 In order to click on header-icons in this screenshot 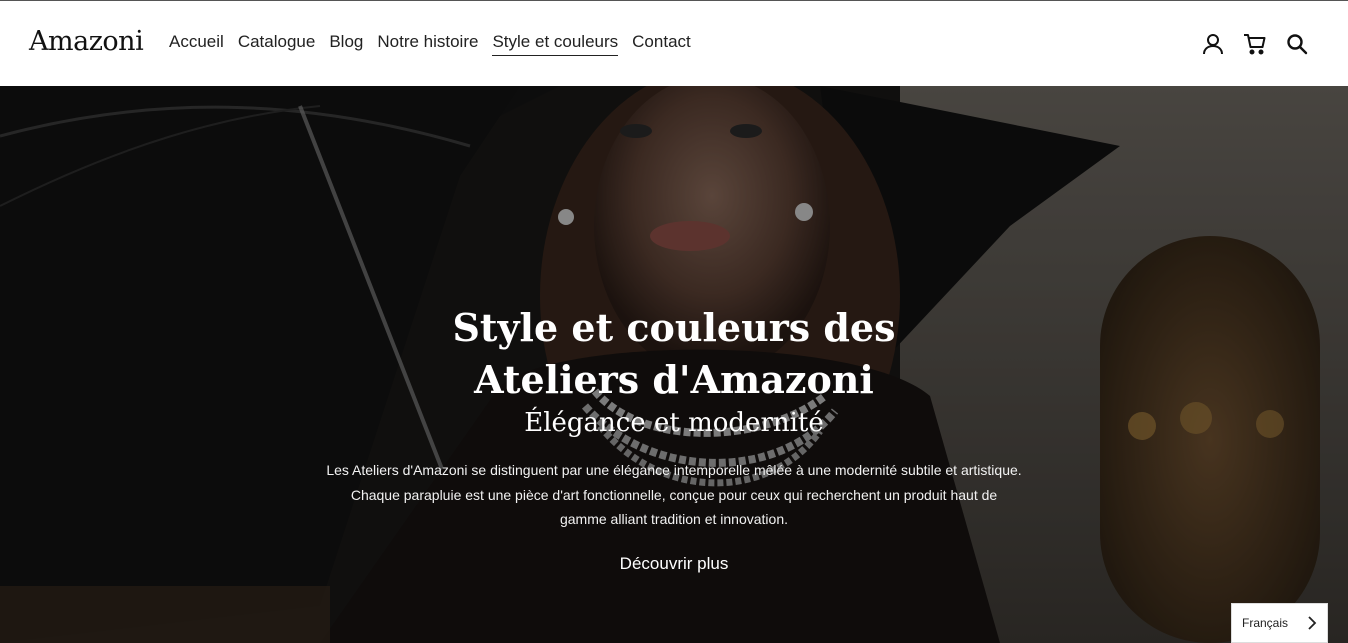, I will do `click(1255, 44)`.